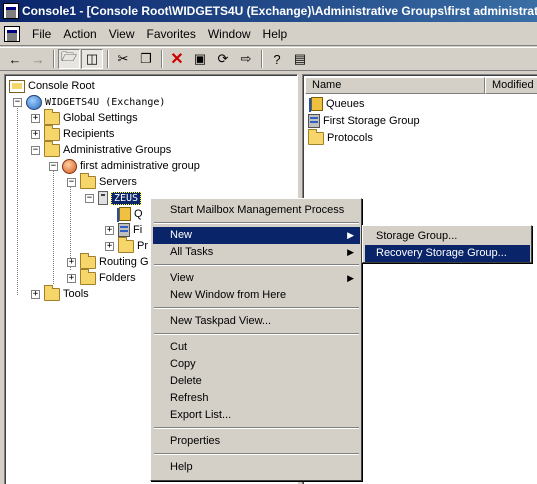  Describe the element at coordinates (89, 134) in the screenshot. I see `tree-label: Recipients` at that location.